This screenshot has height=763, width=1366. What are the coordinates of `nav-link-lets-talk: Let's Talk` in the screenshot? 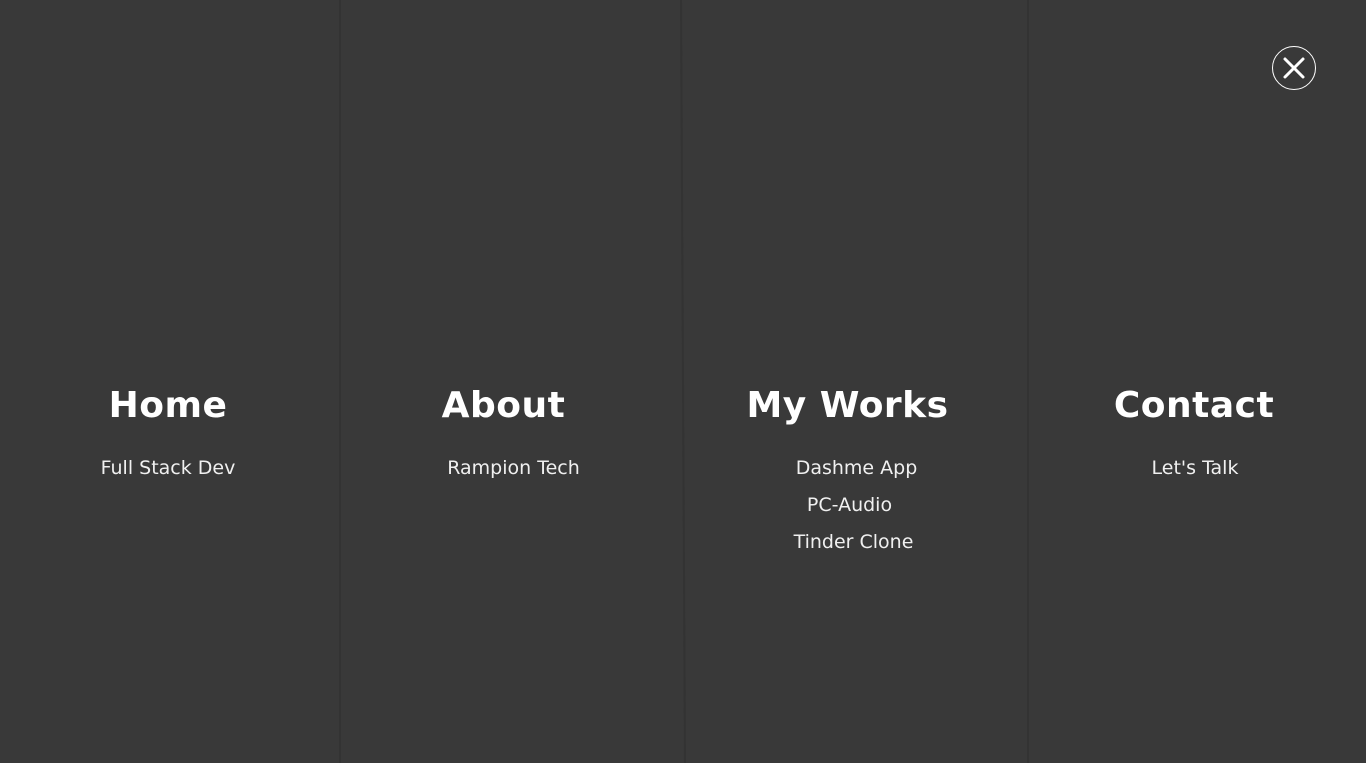 It's located at (1195, 468).